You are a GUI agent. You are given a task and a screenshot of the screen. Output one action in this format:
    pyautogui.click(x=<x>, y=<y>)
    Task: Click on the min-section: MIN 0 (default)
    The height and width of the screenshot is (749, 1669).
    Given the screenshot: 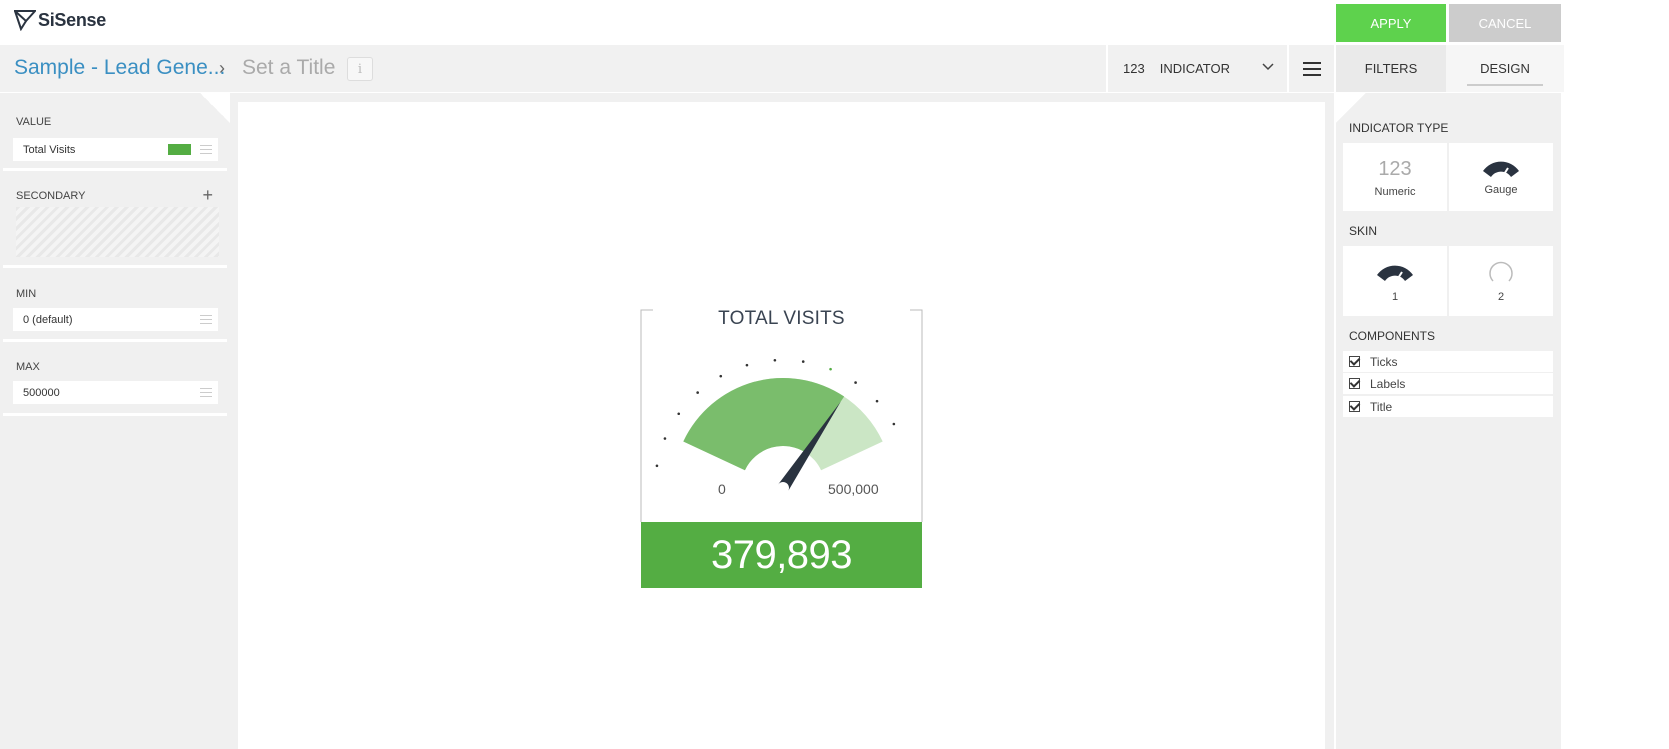 What is the action you would take?
    pyautogui.click(x=115, y=305)
    